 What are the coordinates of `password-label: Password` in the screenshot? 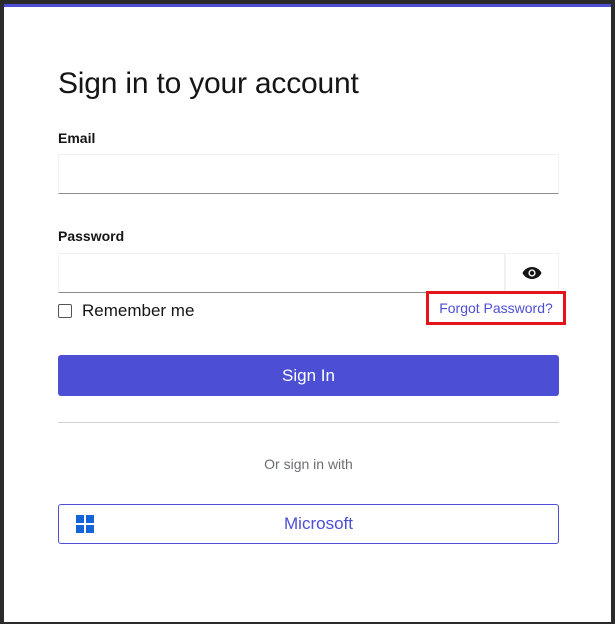 It's located at (91, 236).